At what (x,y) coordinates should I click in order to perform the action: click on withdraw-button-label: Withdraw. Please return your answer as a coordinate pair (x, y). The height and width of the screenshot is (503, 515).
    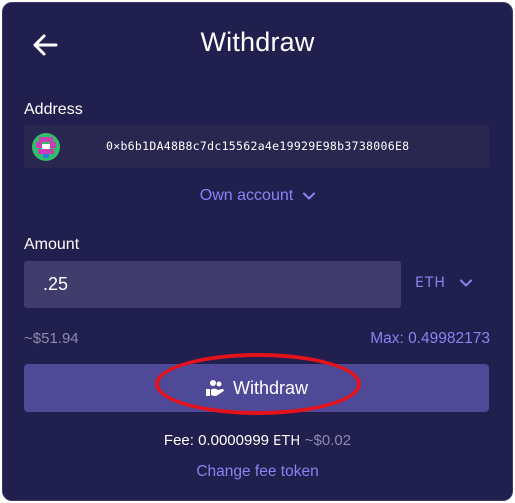
    Looking at the image, I should click on (270, 387).